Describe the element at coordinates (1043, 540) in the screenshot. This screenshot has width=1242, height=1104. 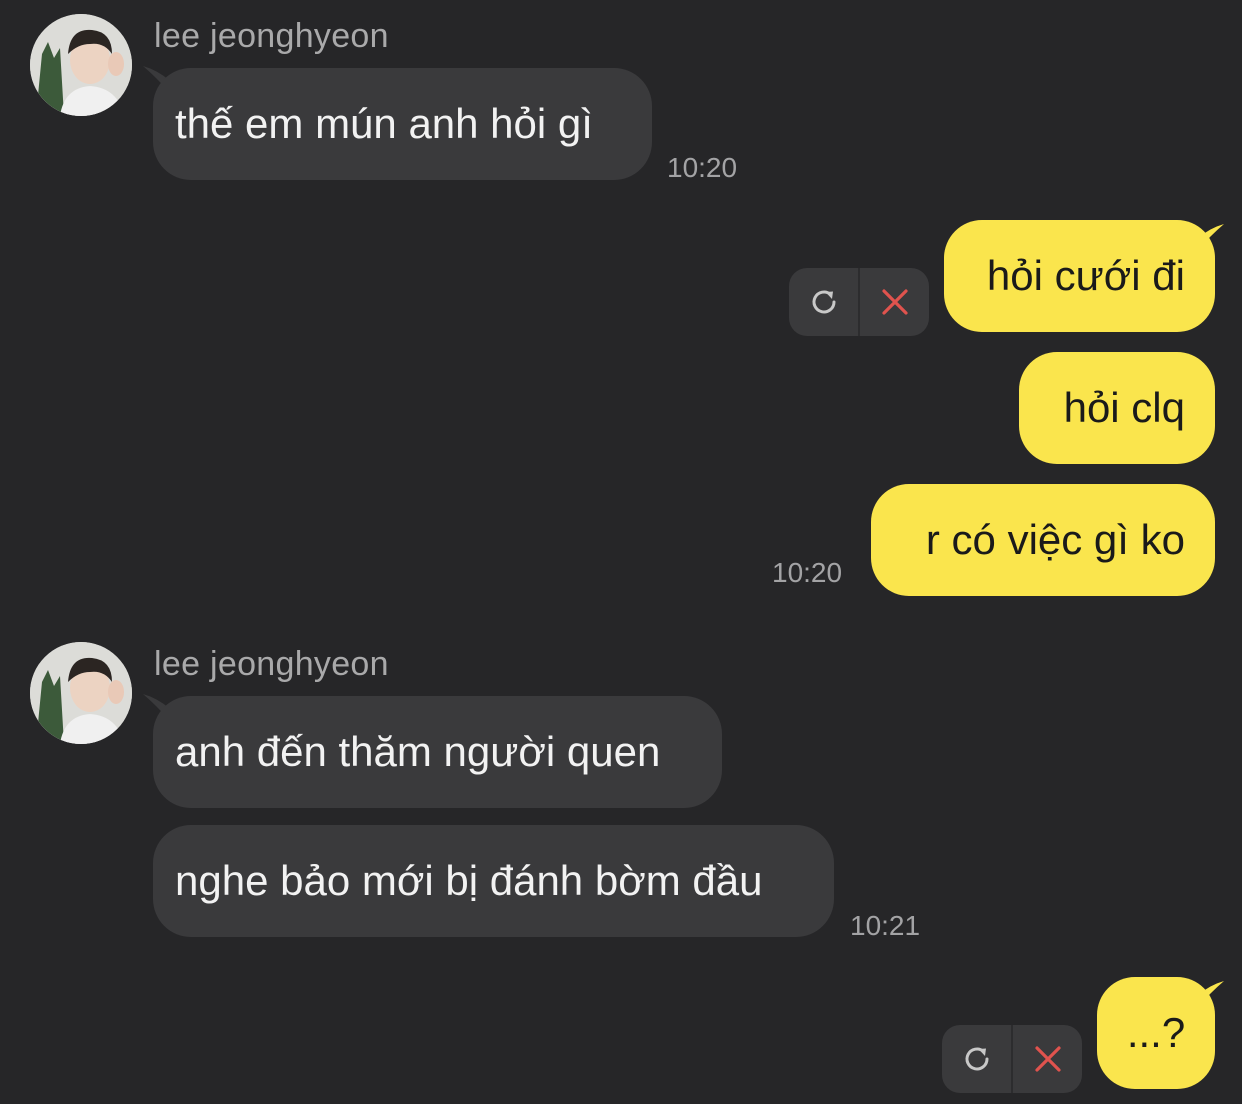
I see `message-bubble: r có việc gì ko` at that location.